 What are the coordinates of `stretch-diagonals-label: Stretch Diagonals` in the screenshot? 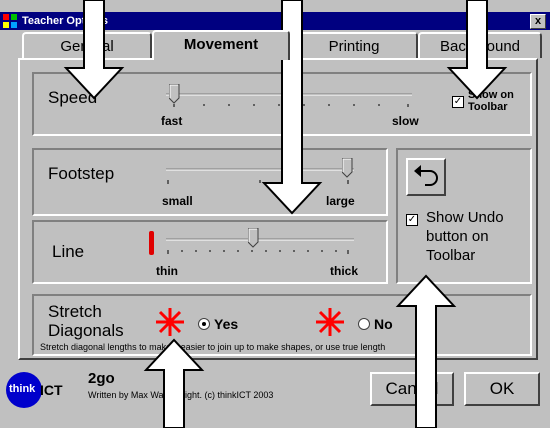 It's located at (86, 321).